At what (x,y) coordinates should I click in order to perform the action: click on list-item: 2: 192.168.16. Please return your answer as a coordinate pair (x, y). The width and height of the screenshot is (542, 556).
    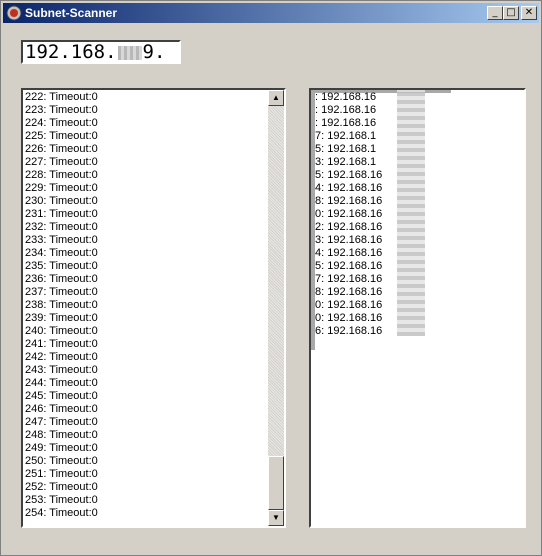
    Looking at the image, I should click on (348, 227).